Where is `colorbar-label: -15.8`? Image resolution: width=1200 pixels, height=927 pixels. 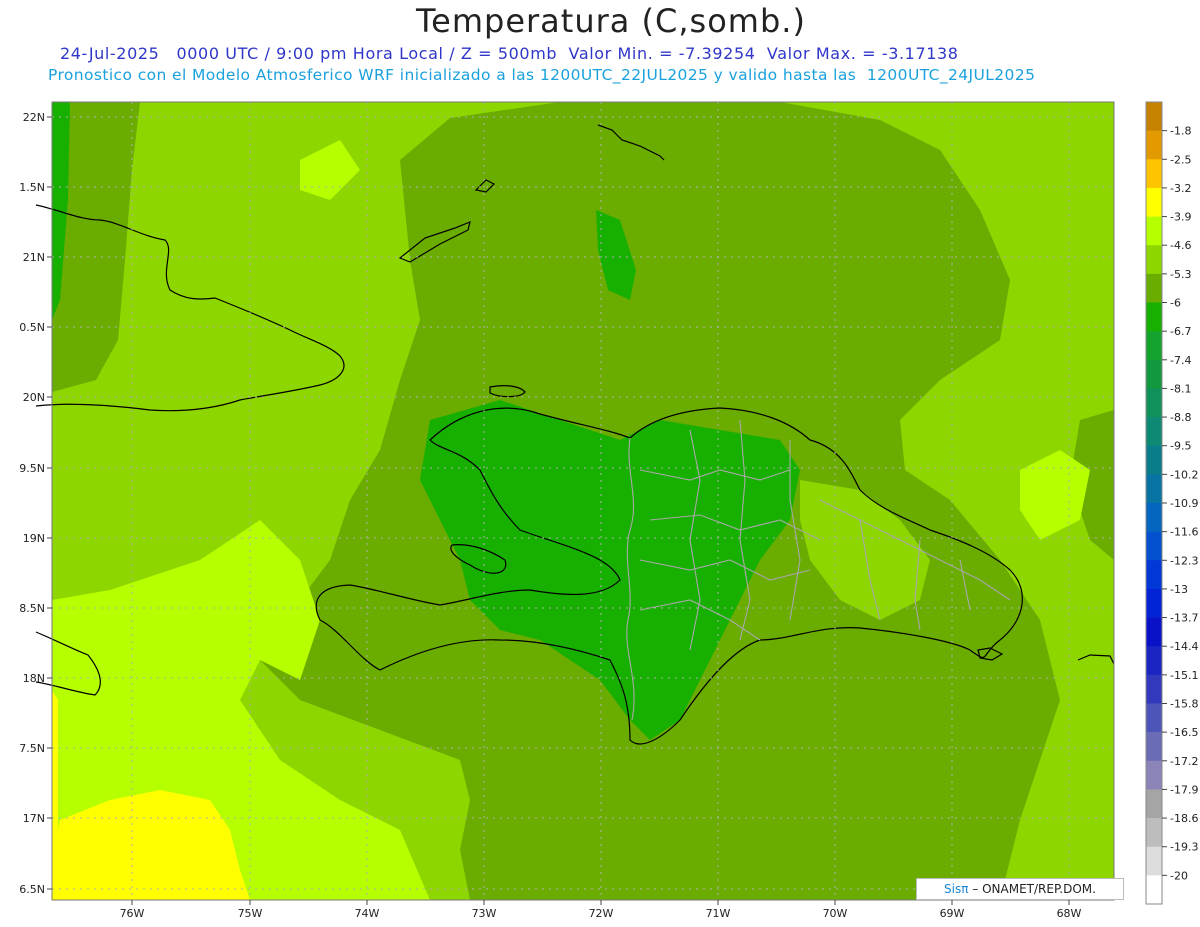
colorbar-label: -15.8 is located at coordinates (1184, 704).